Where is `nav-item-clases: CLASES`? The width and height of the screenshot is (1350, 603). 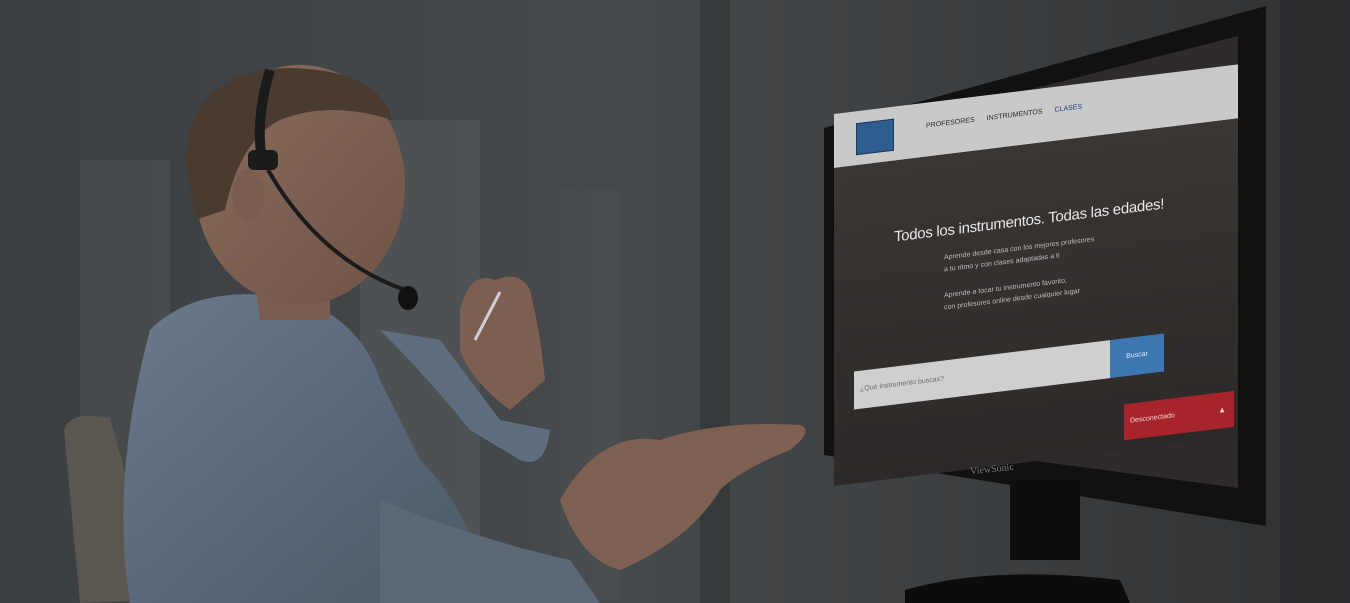
nav-item-clases: CLASES is located at coordinates (1069, 109).